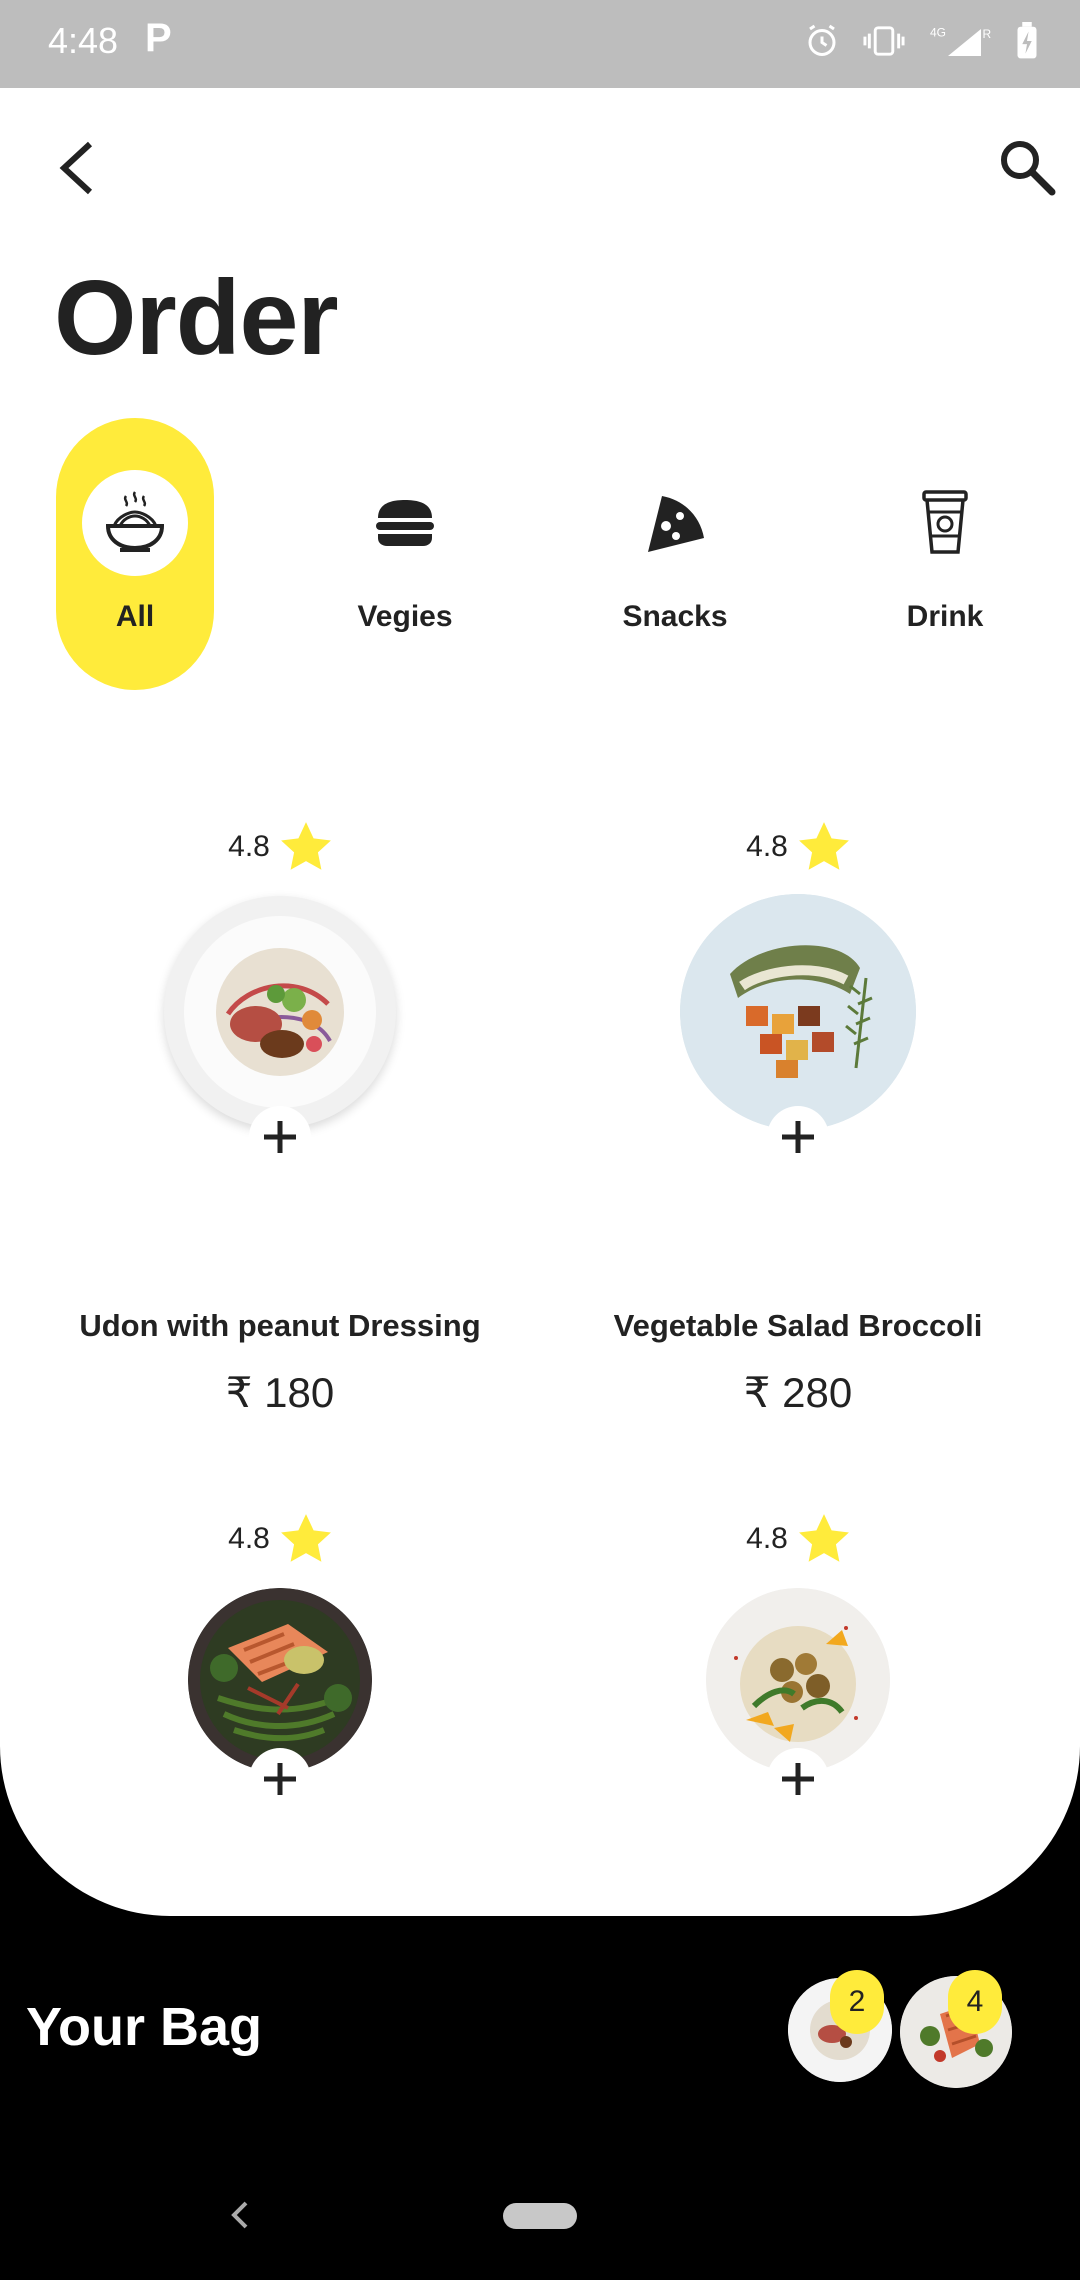 The width and height of the screenshot is (1080, 2280). What do you see at coordinates (540, 44) in the screenshot?
I see `status-bar: 4:48 P 4G R` at bounding box center [540, 44].